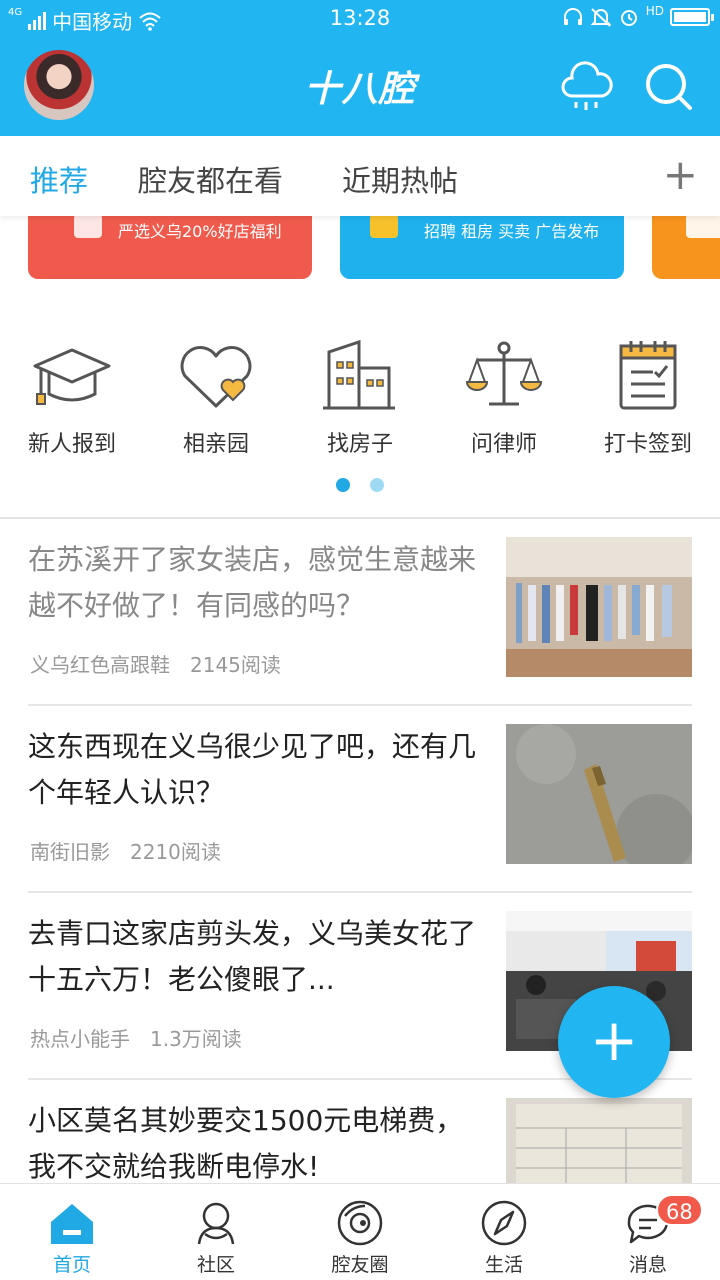  I want to click on quick-link-lawyer: 问律师, so click(504, 398).